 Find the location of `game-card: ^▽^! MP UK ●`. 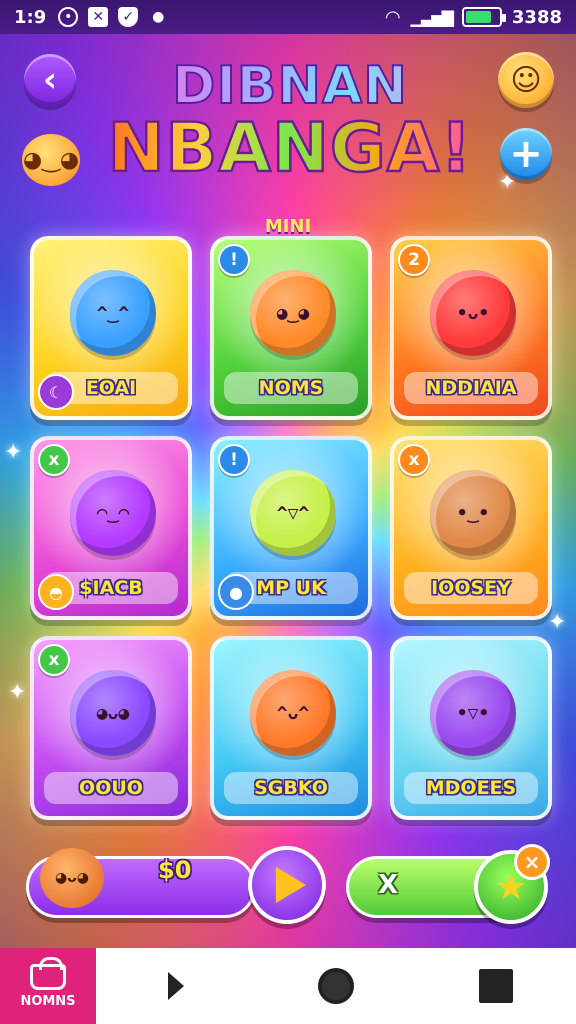

game-card: ^▽^! MP UK ● is located at coordinates (291, 528).